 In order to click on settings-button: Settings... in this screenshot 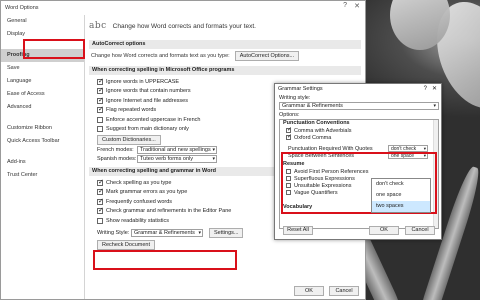, I will do `click(226, 232)`.